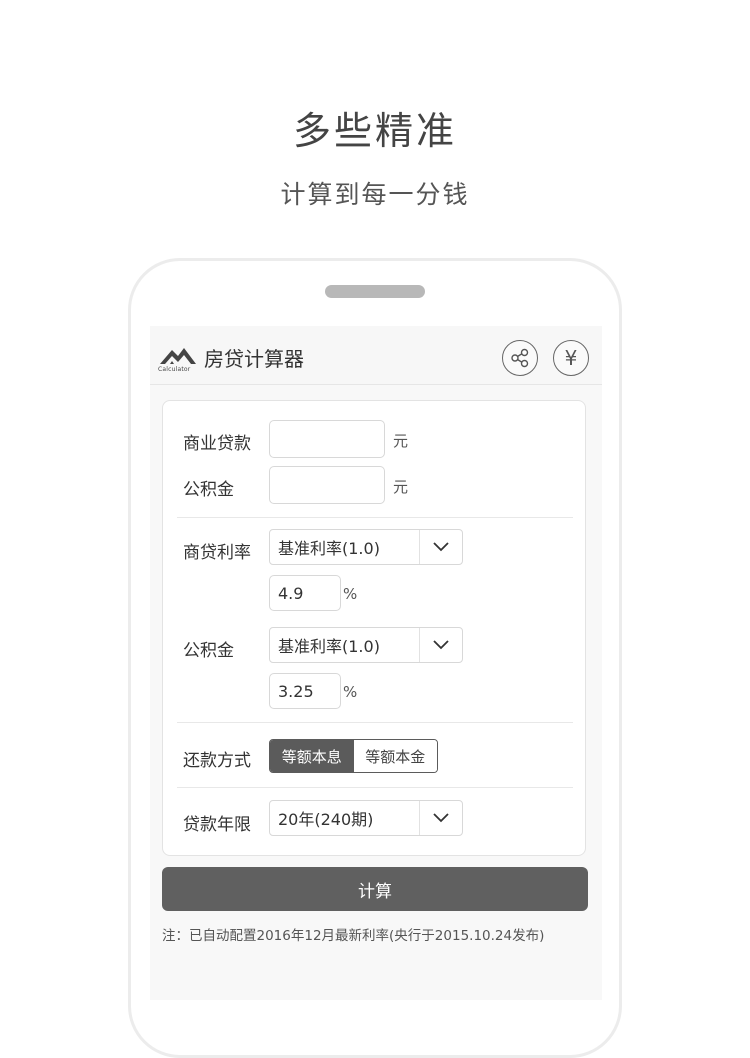 The image size is (750, 1058). I want to click on term-label: 贷款年限, so click(217, 825).